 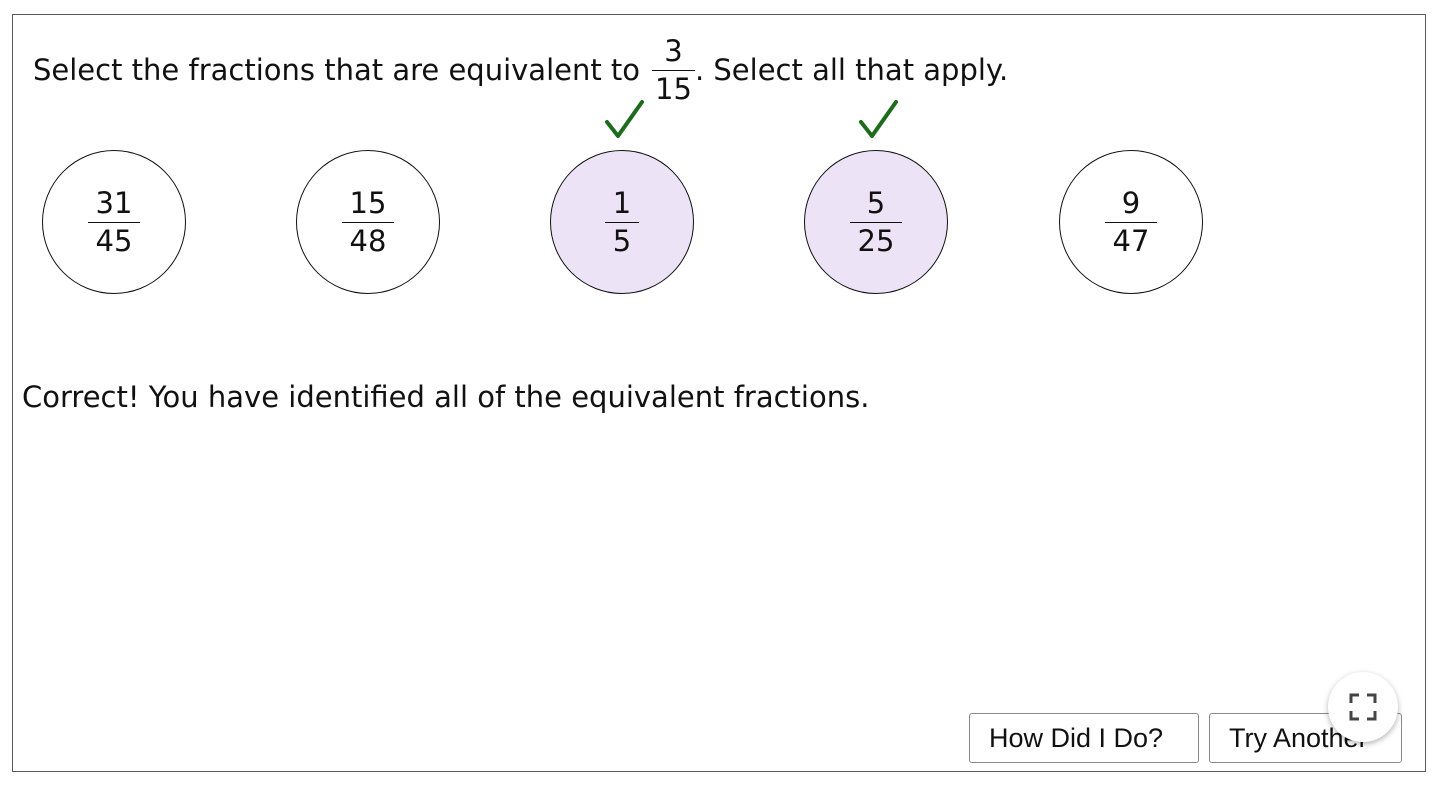 What do you see at coordinates (1084, 738) in the screenshot?
I see `how-did-i-do-button: How Did I Do?` at bounding box center [1084, 738].